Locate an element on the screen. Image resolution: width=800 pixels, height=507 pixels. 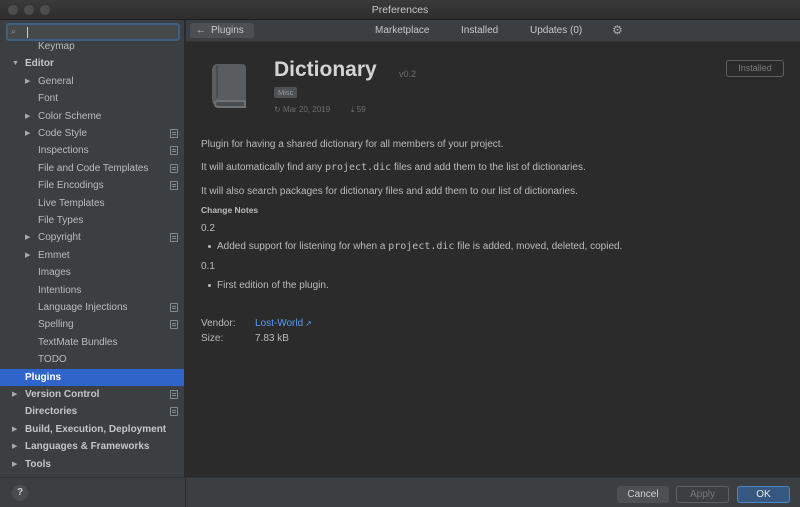
download-icon: ⤓ is located at coordinates (353, 109).